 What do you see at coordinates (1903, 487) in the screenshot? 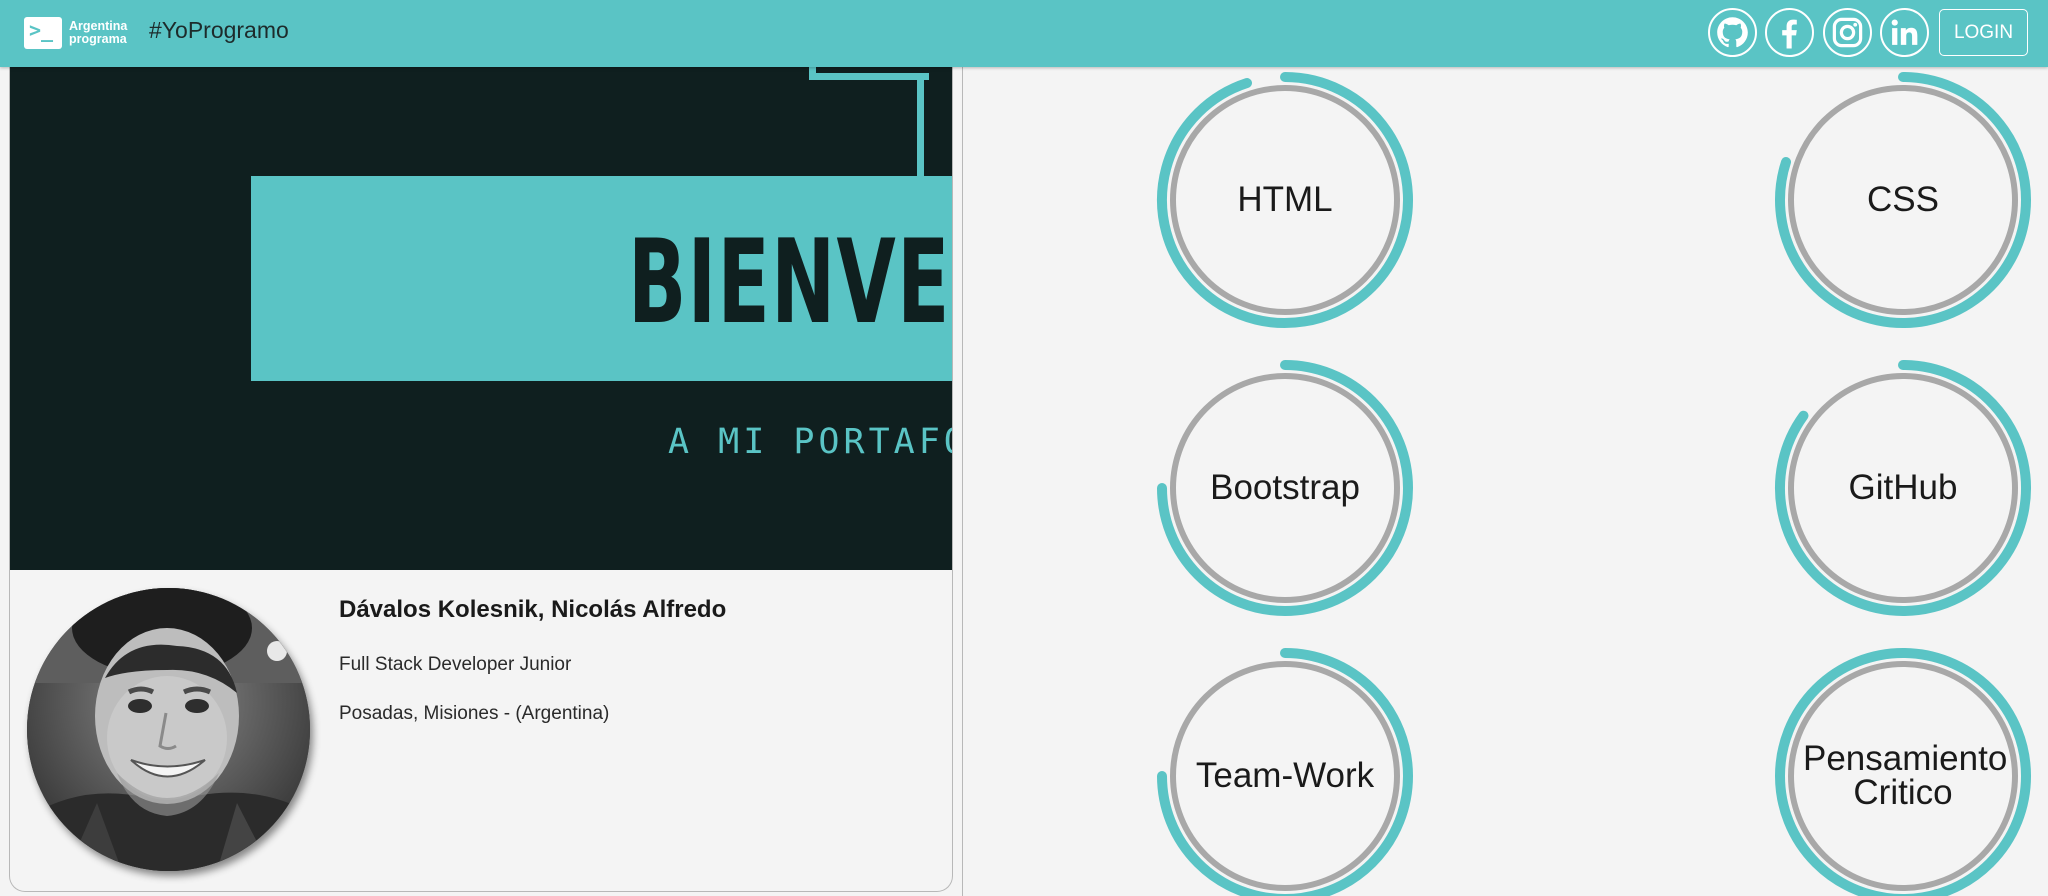
I see `skill-label-github: GitHub` at bounding box center [1903, 487].